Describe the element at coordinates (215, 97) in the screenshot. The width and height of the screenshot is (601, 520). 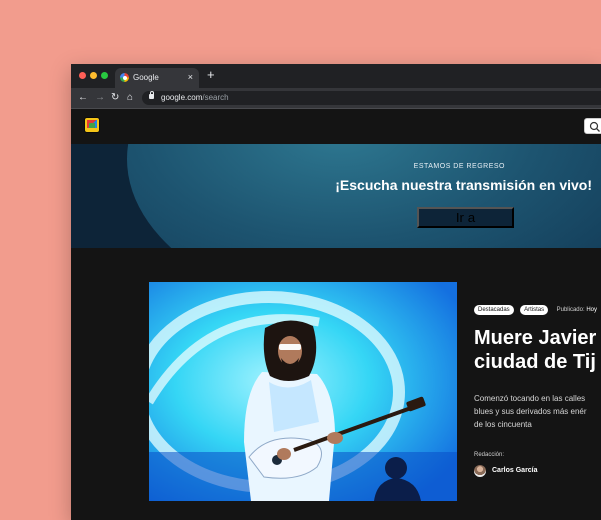
I see `url-path: /search` at that location.